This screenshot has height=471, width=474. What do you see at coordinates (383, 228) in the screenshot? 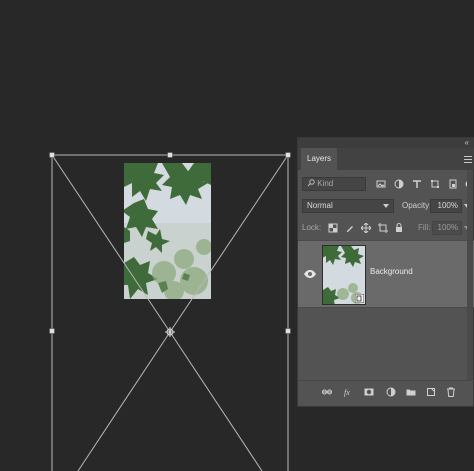
I see `lock-artboard-icon` at bounding box center [383, 228].